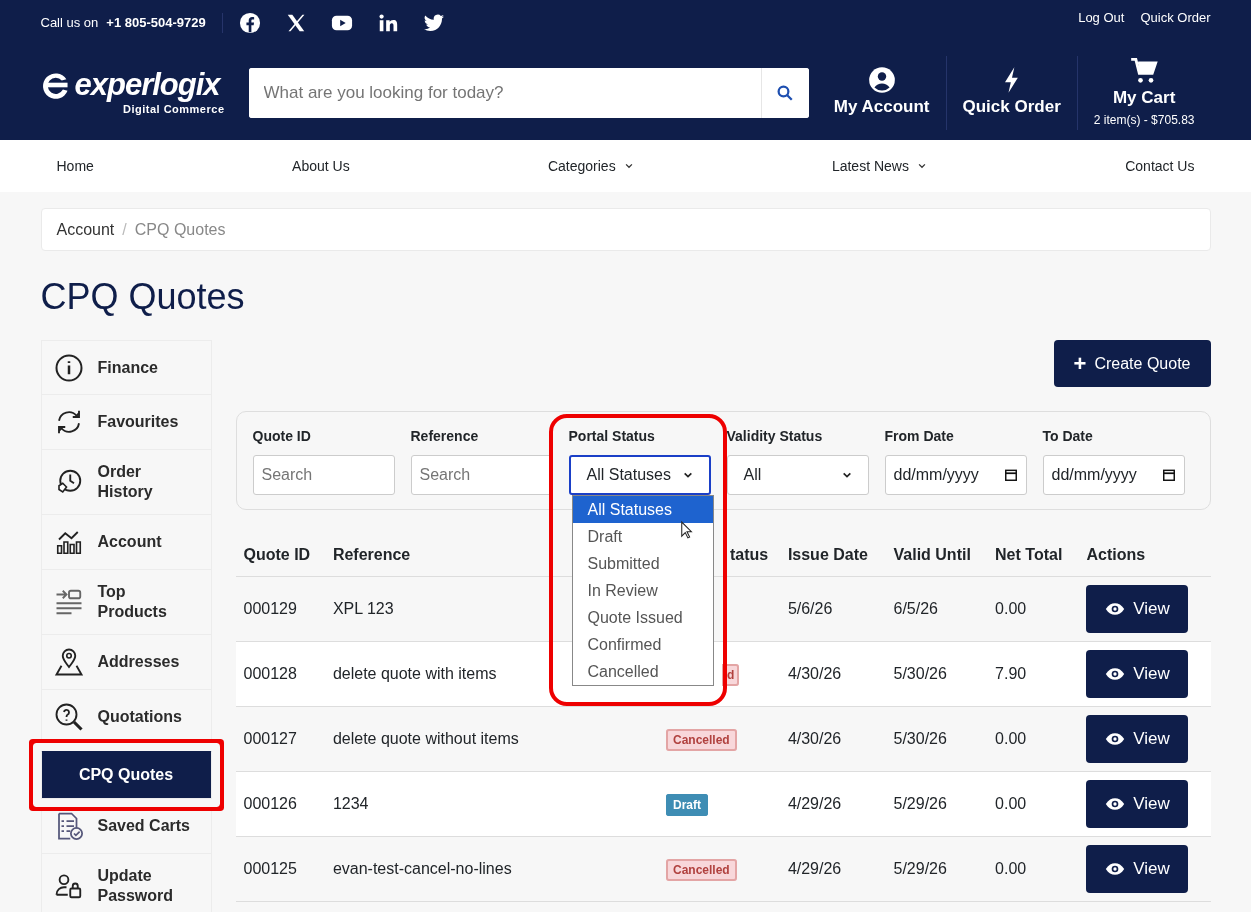 This screenshot has width=1251, height=912. I want to click on sidebar-item: Addresses, so click(126, 663).